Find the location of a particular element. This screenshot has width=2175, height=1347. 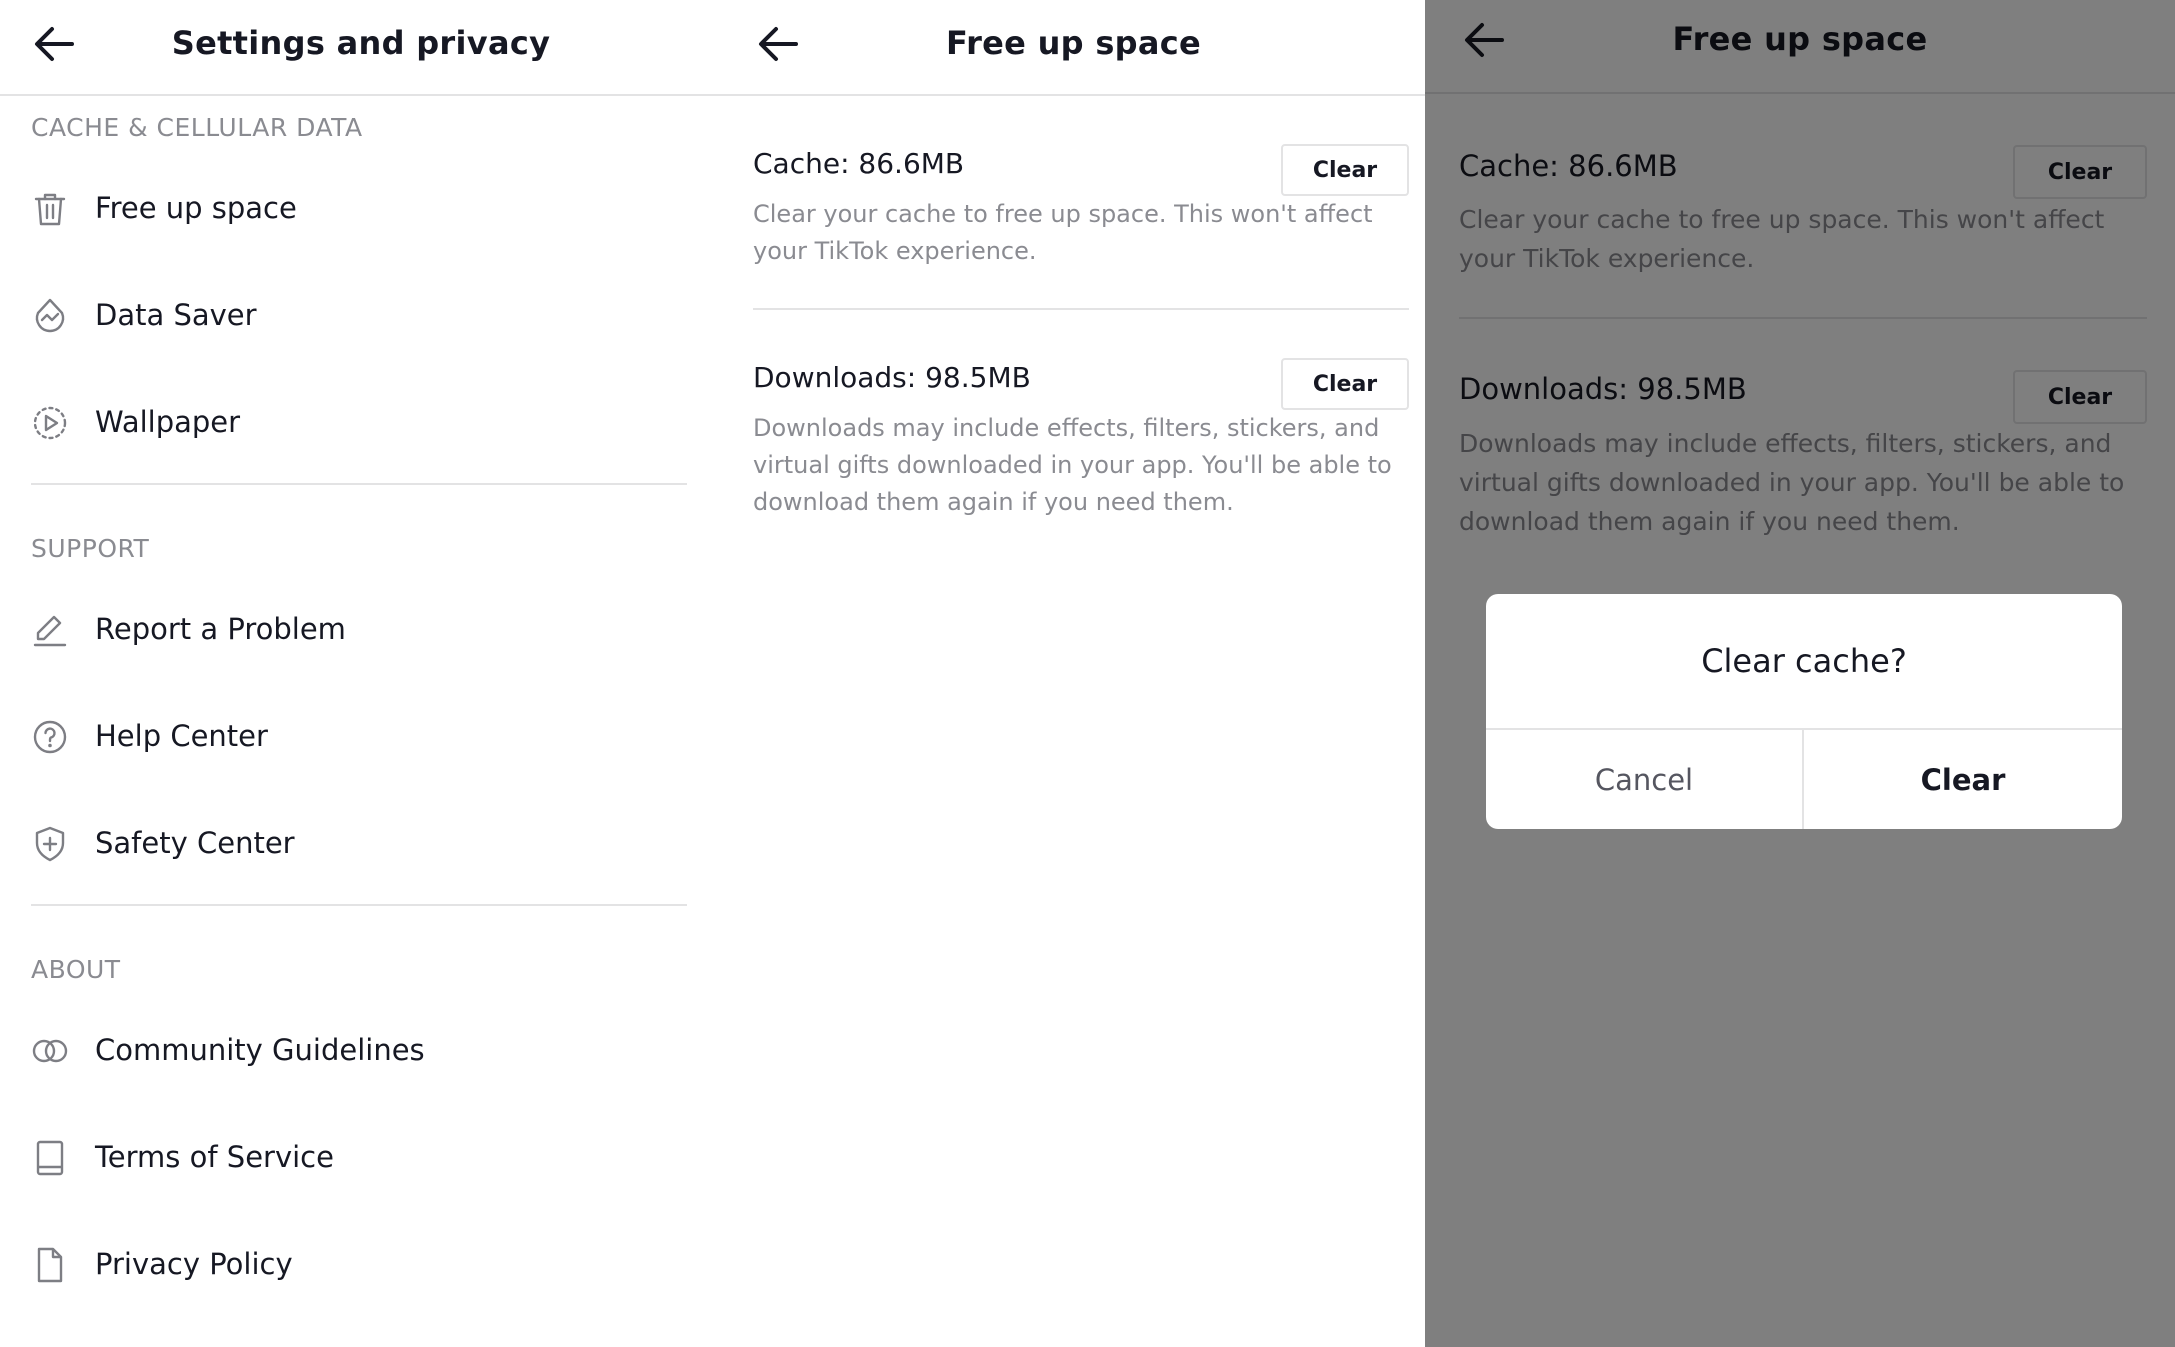

book-icon is located at coordinates (50, 1158).